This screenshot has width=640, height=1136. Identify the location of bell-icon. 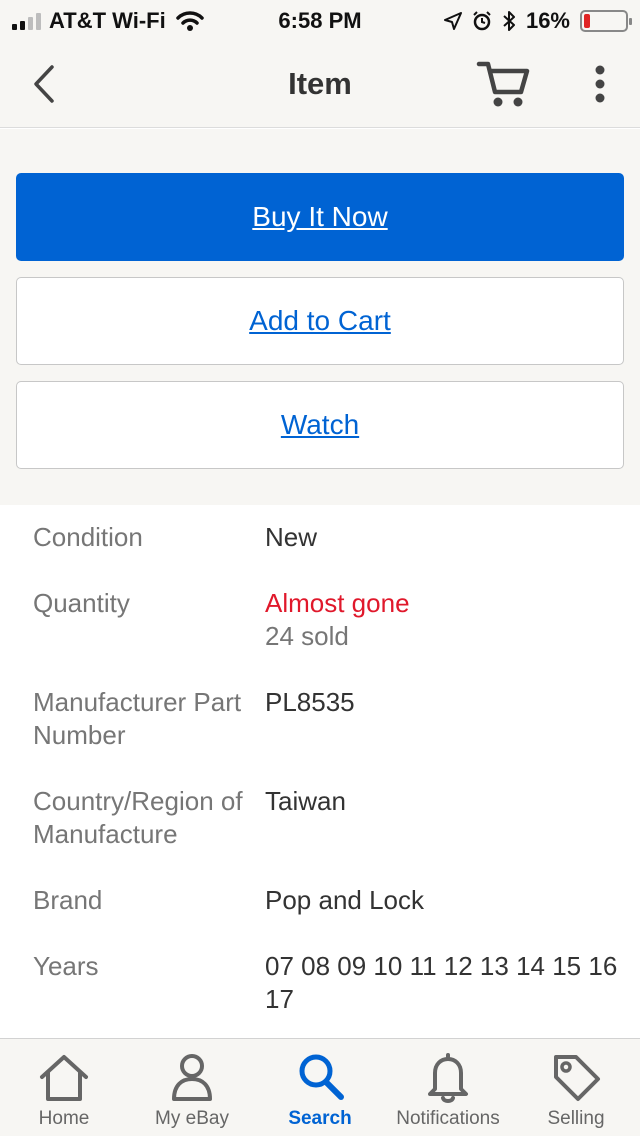
(448, 1078).